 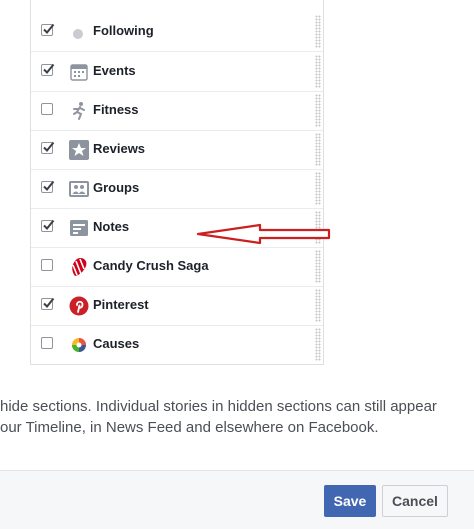 I want to click on section-row-pinterest: Pinterest, so click(x=177, y=306).